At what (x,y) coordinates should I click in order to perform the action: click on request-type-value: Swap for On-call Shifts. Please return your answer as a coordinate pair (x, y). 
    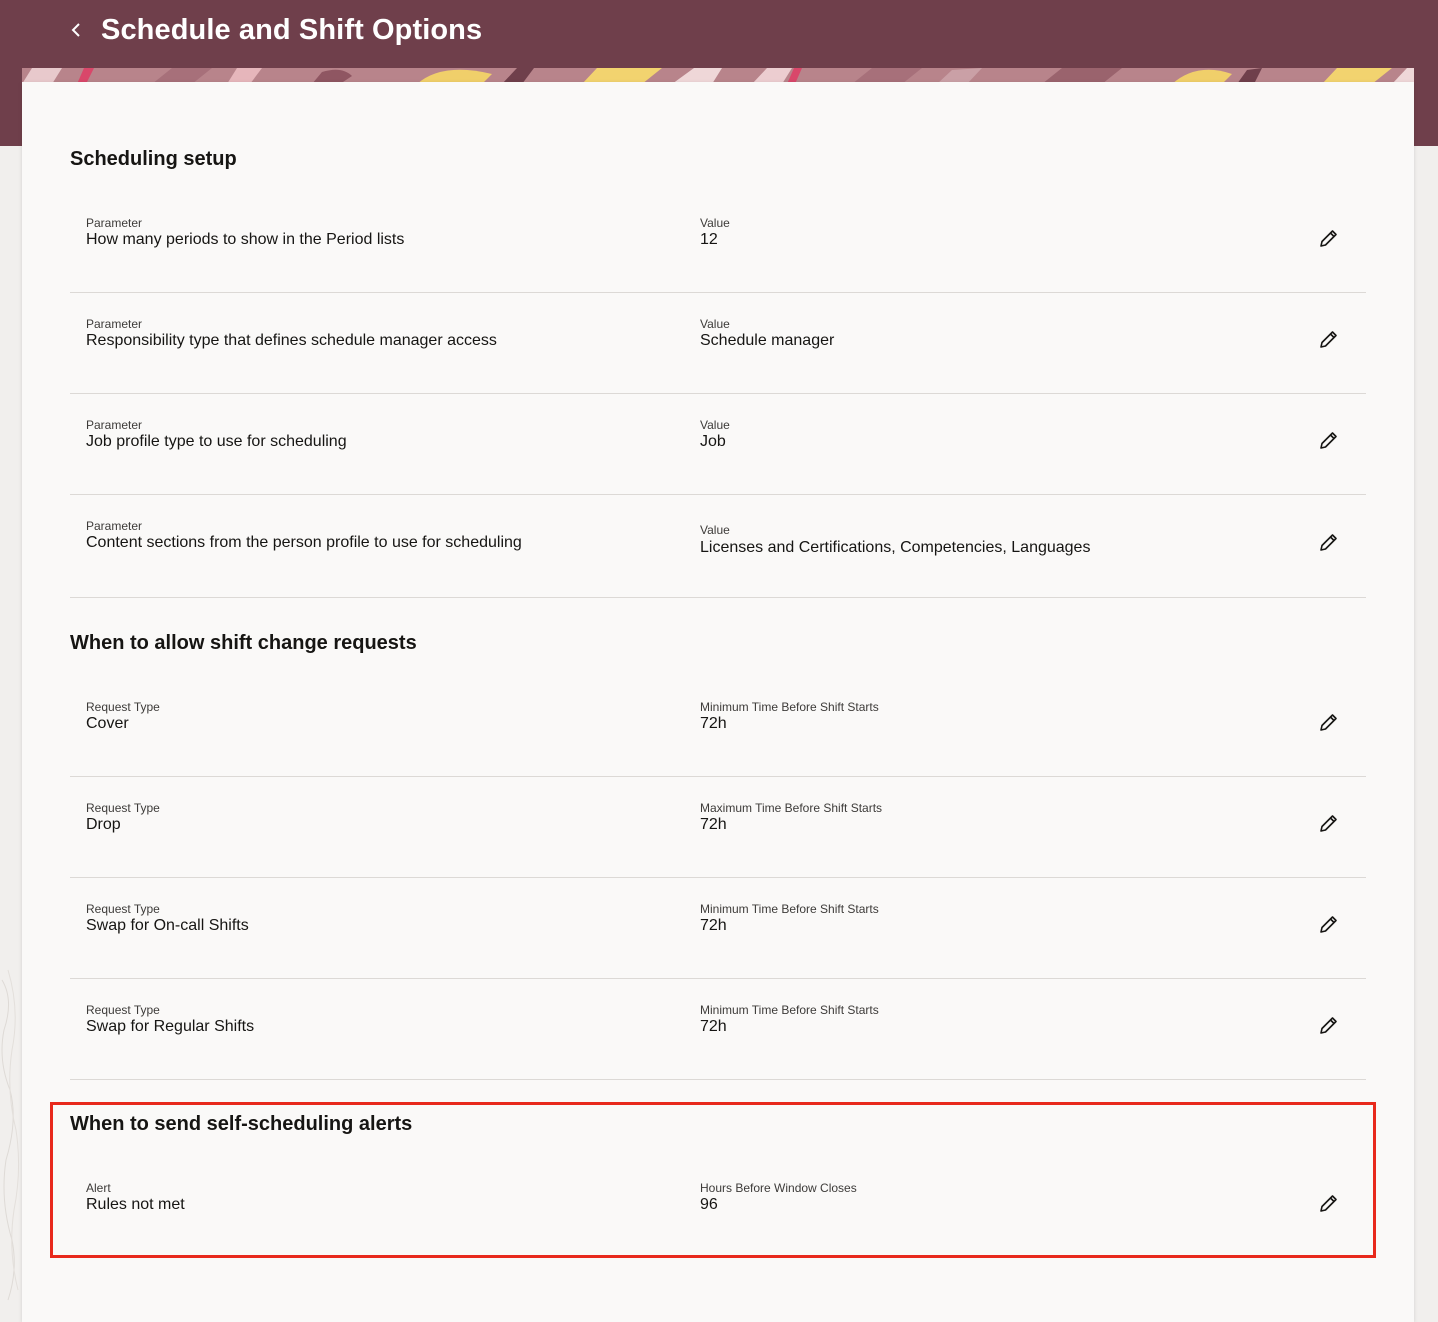
    Looking at the image, I should click on (167, 925).